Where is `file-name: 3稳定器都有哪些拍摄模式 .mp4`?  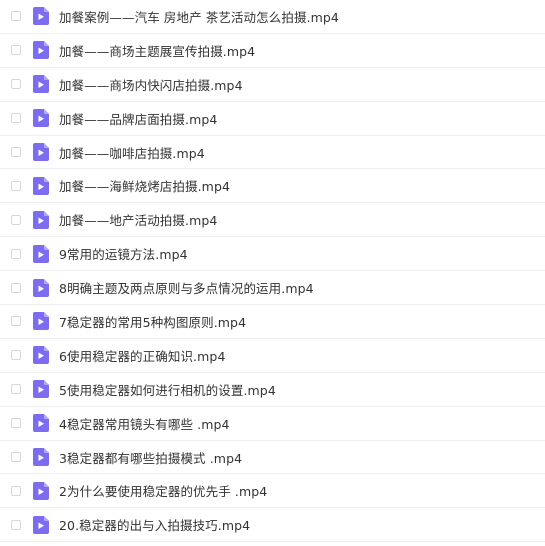 file-name: 3稳定器都有哪些拍摄模式 .mp4 is located at coordinates (150, 457).